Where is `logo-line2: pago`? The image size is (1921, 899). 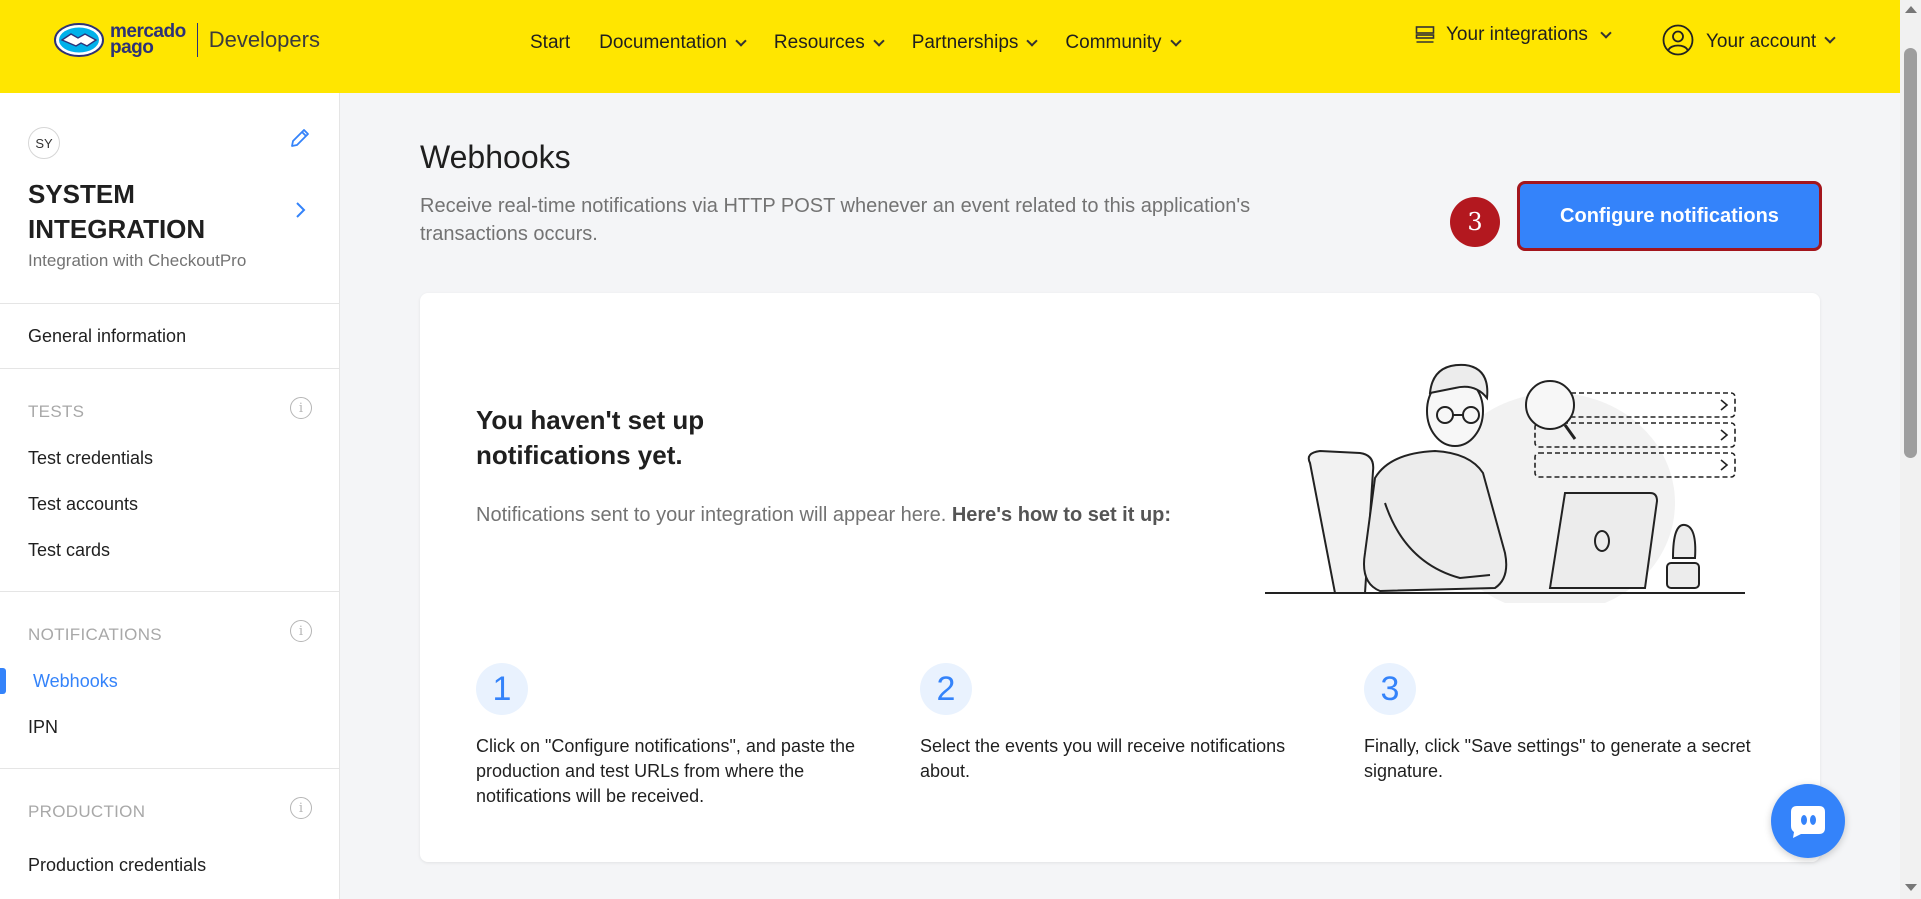 logo-line2: pago is located at coordinates (132, 47).